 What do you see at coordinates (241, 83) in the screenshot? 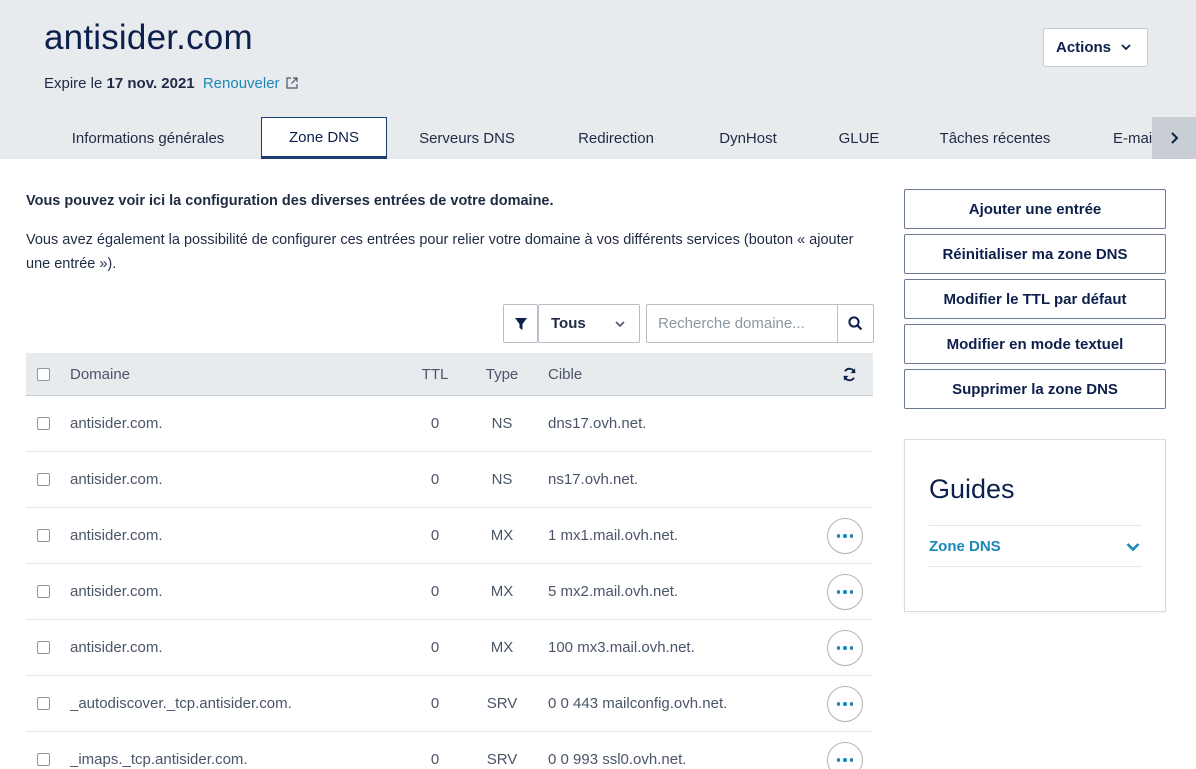
I see `renew-label: Renouveler` at bounding box center [241, 83].